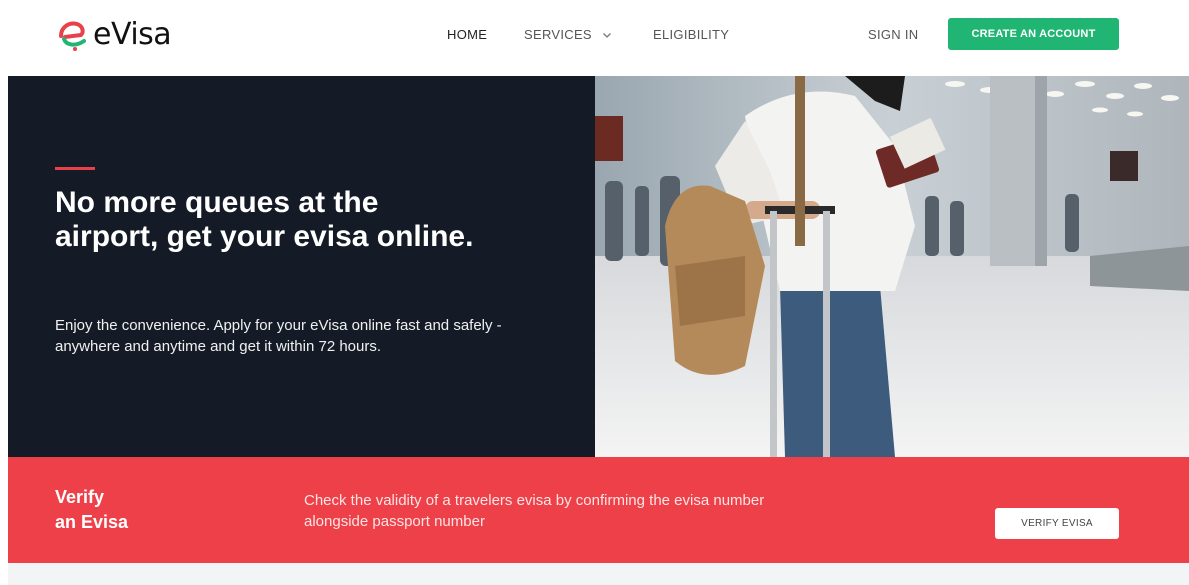 This screenshot has width=1189, height=585. Describe the element at coordinates (132, 34) in the screenshot. I see `logo-text: eVisa` at that location.